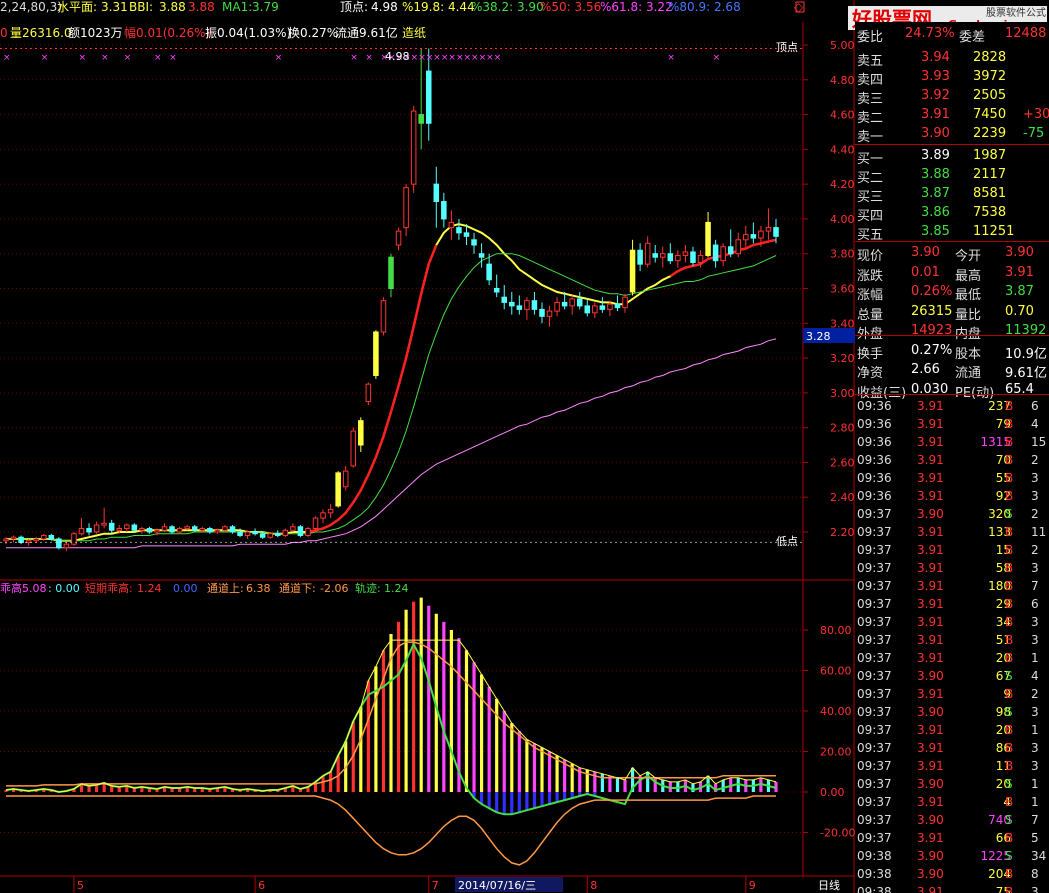 Image resolution: width=1049 pixels, height=893 pixels. Describe the element at coordinates (397, 56) in the screenshot. I see `peak-annotation: 4.98` at that location.